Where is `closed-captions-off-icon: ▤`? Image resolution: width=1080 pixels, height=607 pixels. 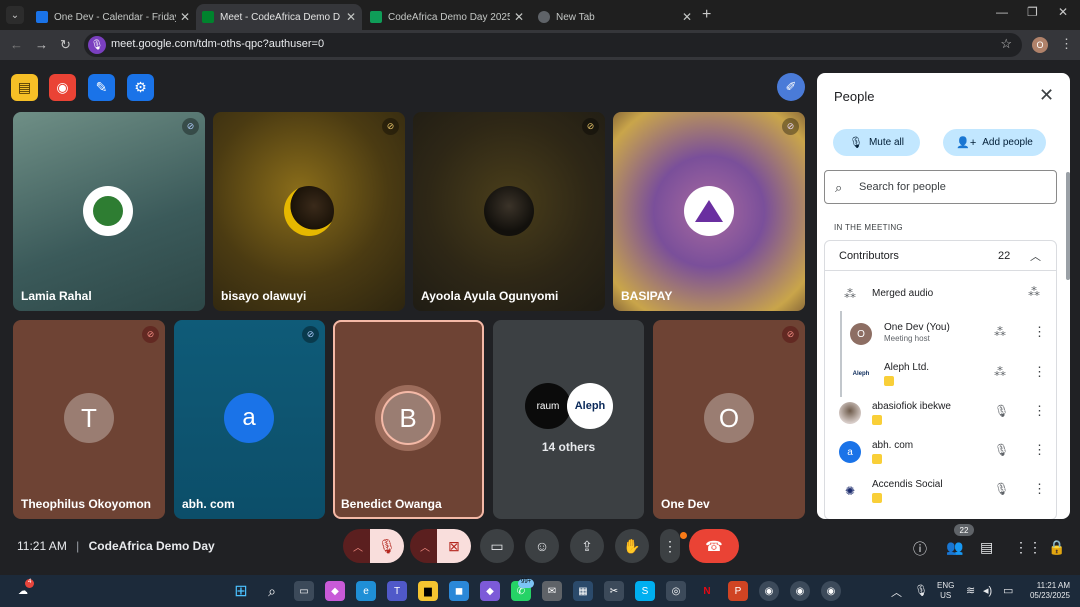 closed-captions-off-icon: ▤ is located at coordinates (24, 87).